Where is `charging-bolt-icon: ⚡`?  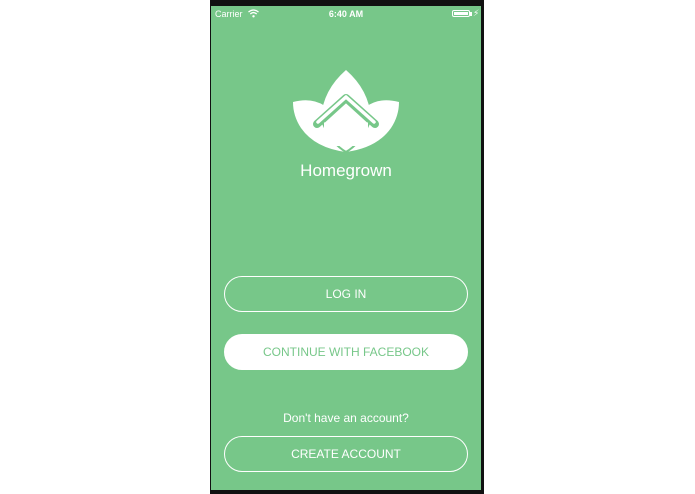
charging-bolt-icon: ⚡ is located at coordinates (476, 13).